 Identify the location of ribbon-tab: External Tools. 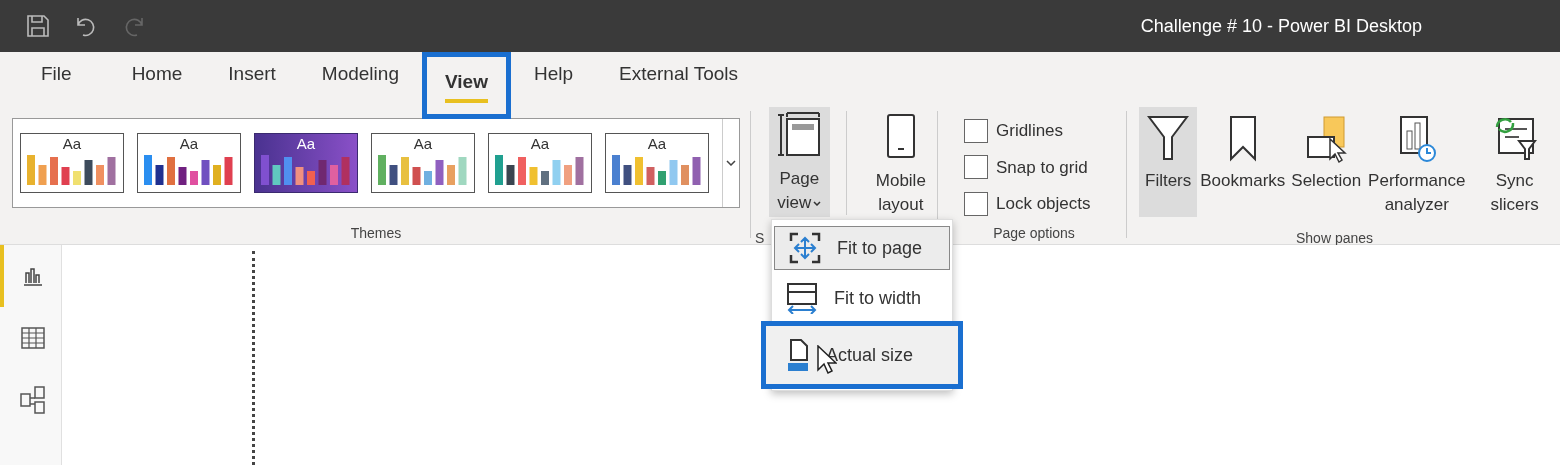
(678, 77).